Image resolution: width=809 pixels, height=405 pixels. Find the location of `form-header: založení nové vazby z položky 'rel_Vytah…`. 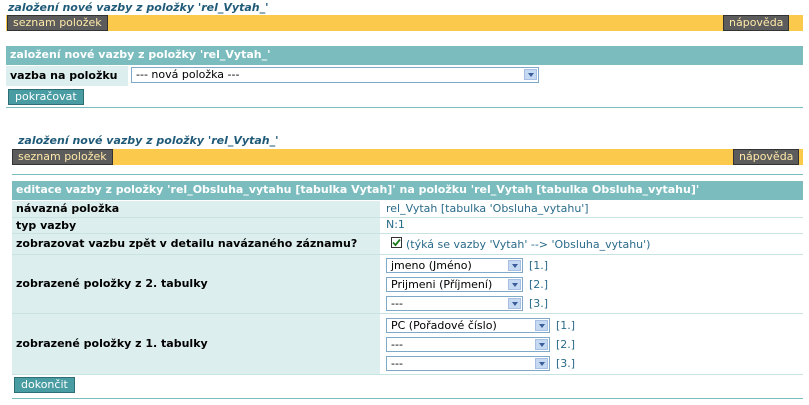

form-header: založení nové vazby z položky 'rel_Vytah… is located at coordinates (404, 55).